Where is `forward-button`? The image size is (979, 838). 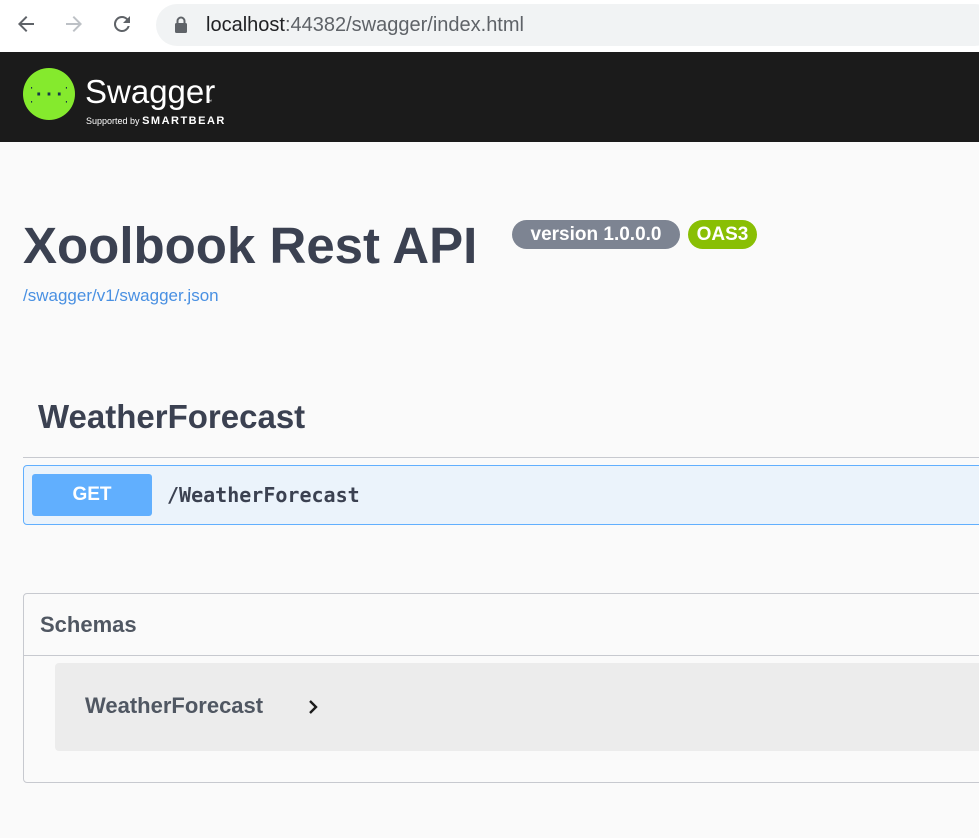
forward-button is located at coordinates (74, 24).